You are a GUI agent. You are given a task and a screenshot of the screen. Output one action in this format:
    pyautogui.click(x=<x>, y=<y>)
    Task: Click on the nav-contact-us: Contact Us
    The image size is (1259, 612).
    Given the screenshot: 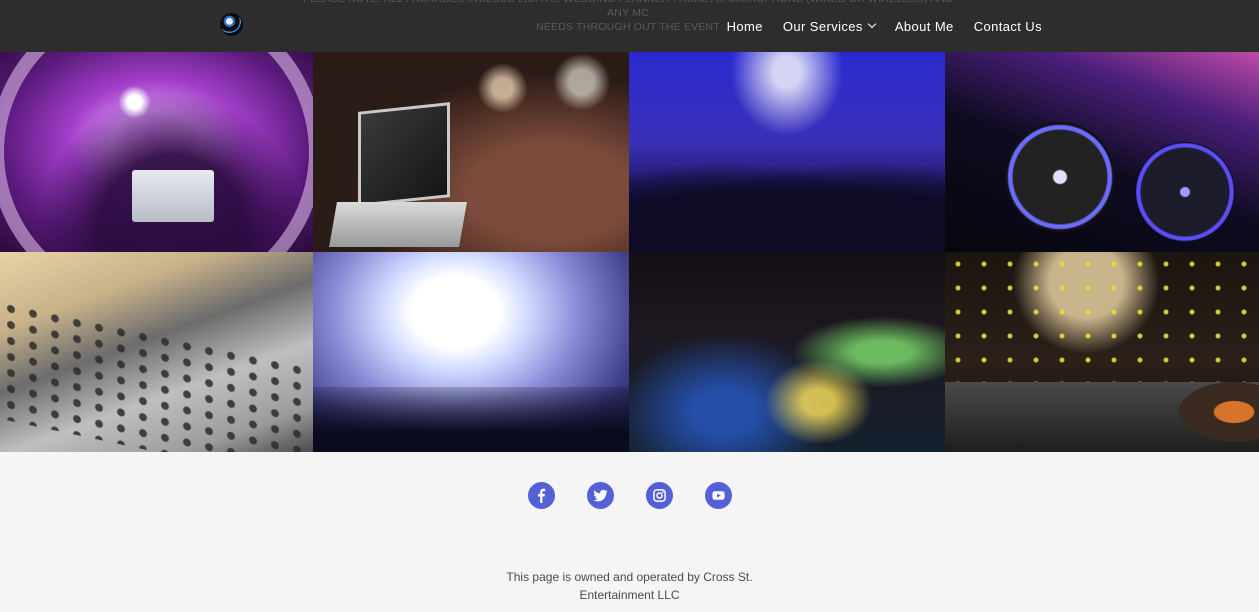 What is the action you would take?
    pyautogui.click(x=1008, y=26)
    